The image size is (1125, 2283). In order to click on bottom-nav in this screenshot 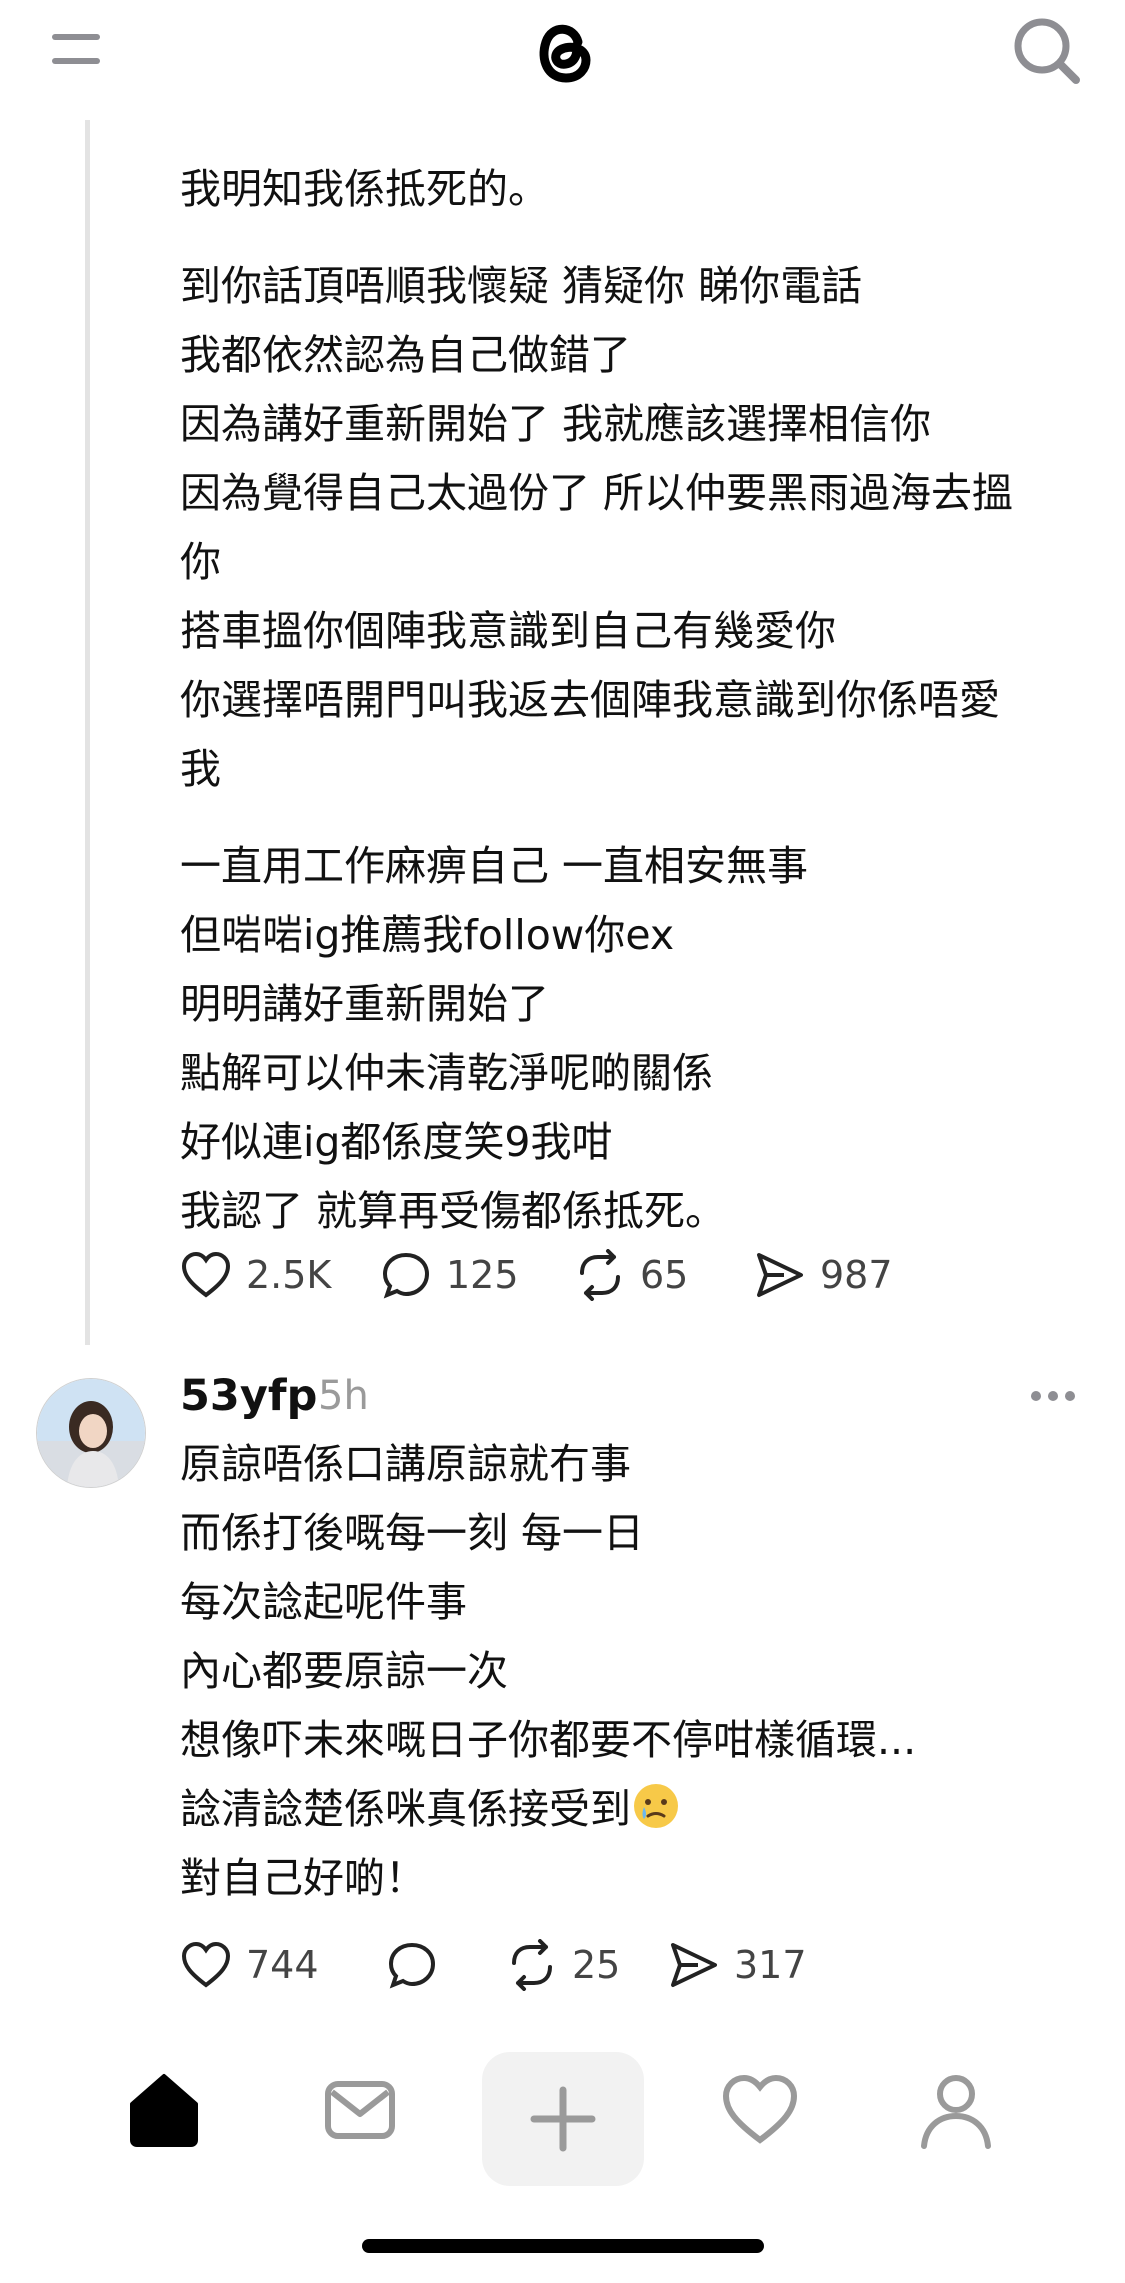, I will do `click(562, 2120)`.